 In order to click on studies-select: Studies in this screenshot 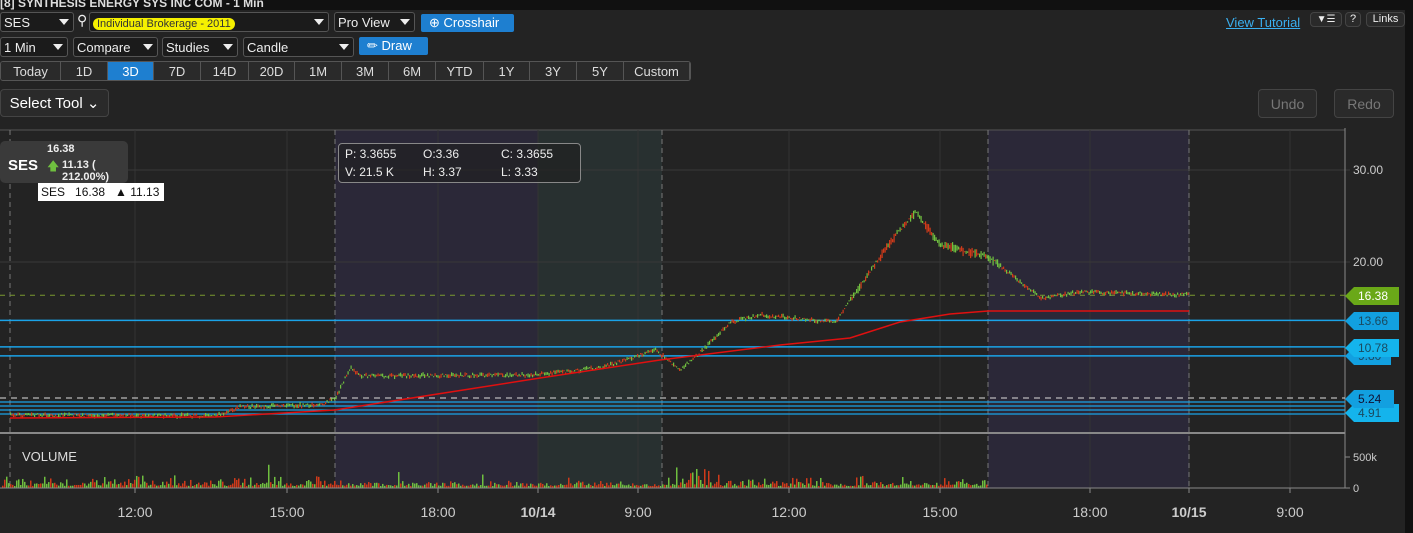, I will do `click(200, 47)`.